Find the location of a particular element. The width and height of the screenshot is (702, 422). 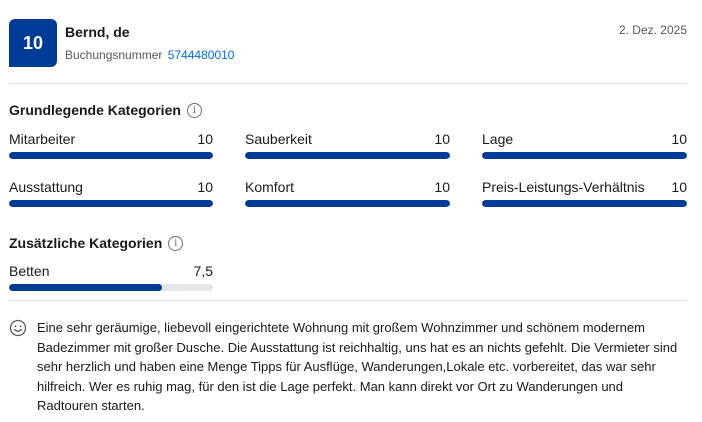

category-mitarbeiter: Mitarbeiter 10 is located at coordinates (111, 146).